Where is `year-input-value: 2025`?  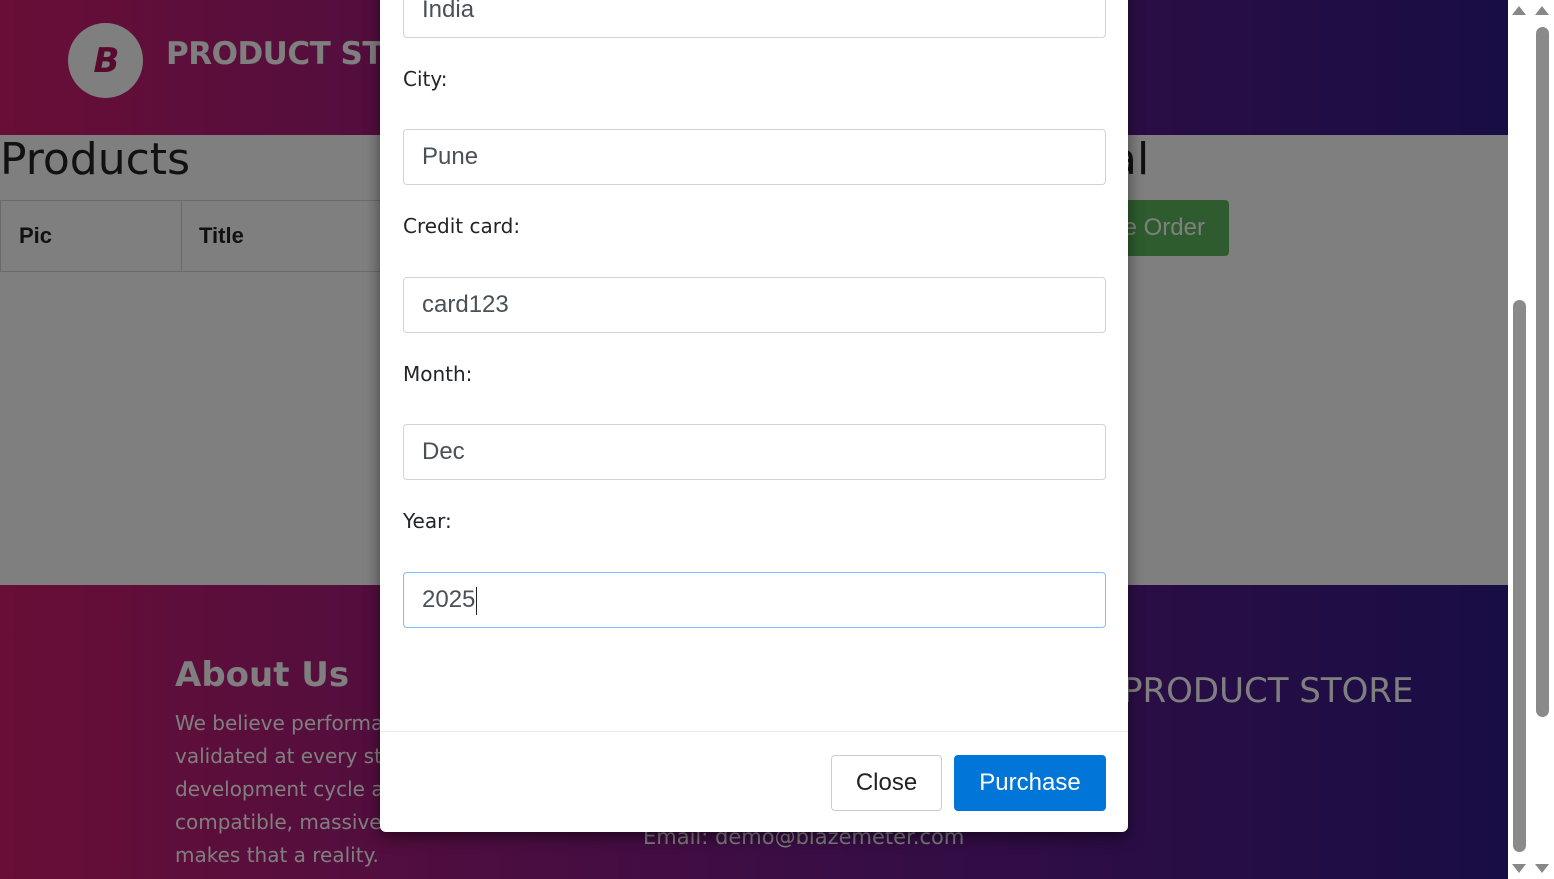
year-input-value: 2025 is located at coordinates (449, 599).